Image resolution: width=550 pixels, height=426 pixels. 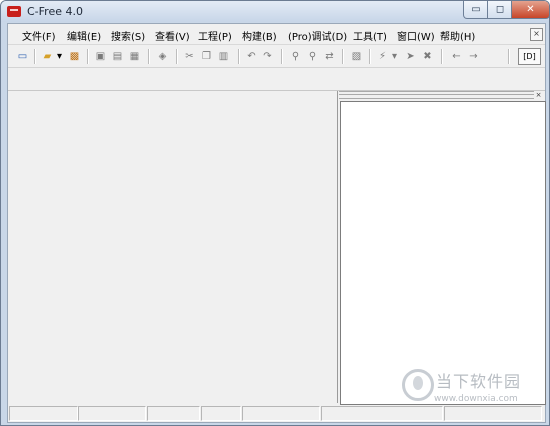 I want to click on panel-close-icon: ×, so click(x=538, y=95).